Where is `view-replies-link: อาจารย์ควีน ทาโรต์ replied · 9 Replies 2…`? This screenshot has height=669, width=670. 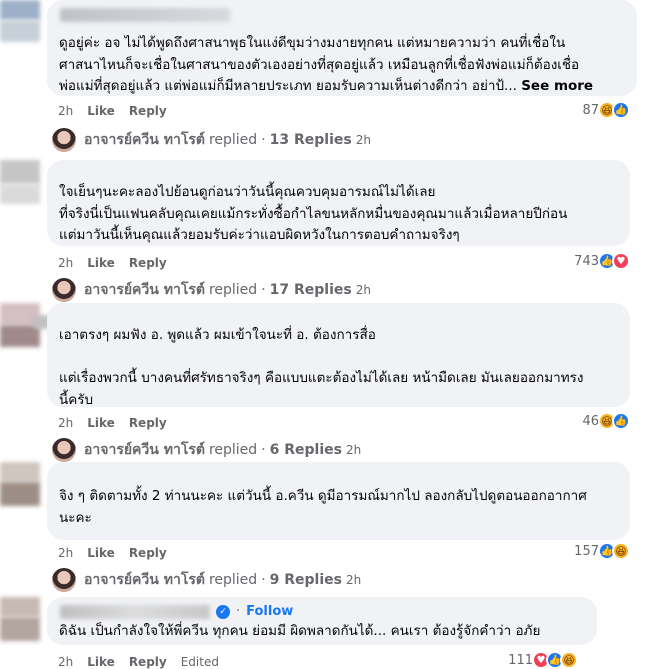
view-replies-link: อาจารย์ควีน ทาโรต์ replied · 9 Replies 2… is located at coordinates (206, 580).